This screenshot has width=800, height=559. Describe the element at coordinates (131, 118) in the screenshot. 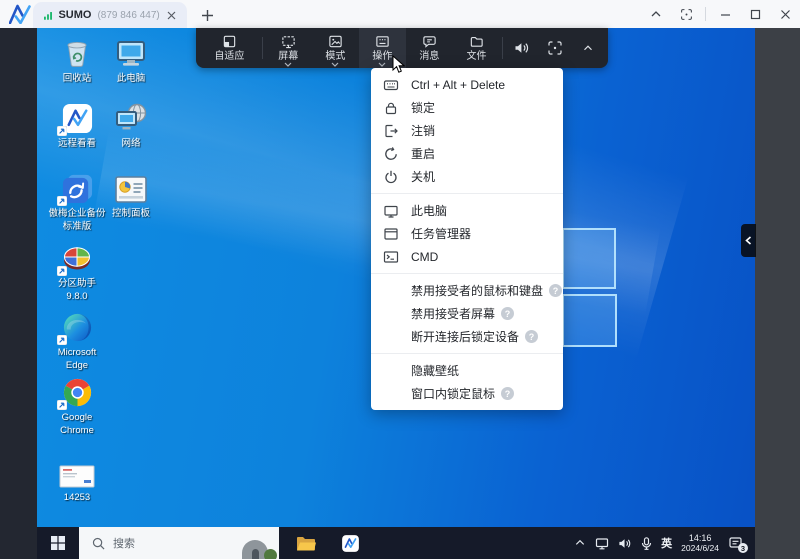

I see `network-icon` at that location.